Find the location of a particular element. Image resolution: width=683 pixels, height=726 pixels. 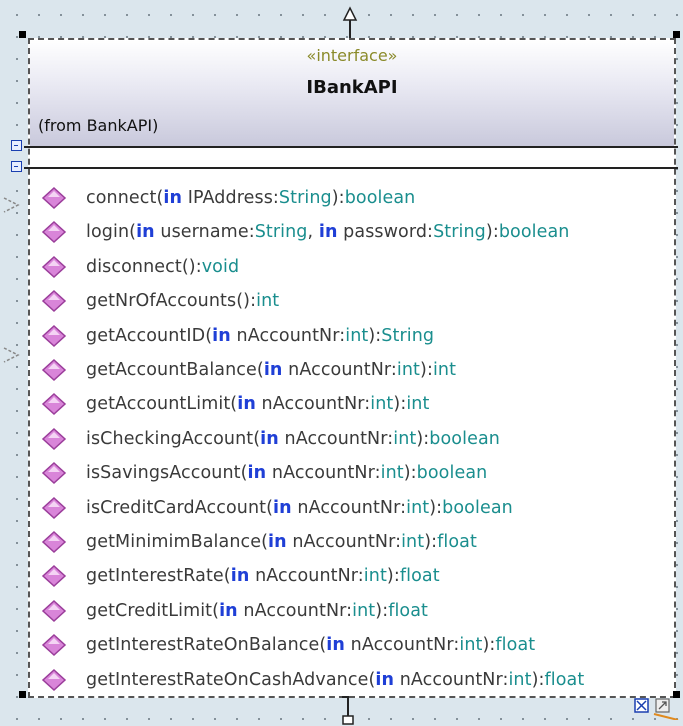

selection-handle-top-right is located at coordinates (676, 34).